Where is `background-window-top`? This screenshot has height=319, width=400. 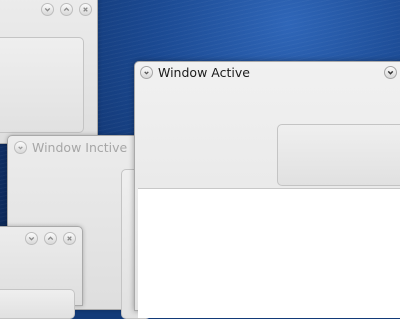 background-window-top is located at coordinates (49, 72).